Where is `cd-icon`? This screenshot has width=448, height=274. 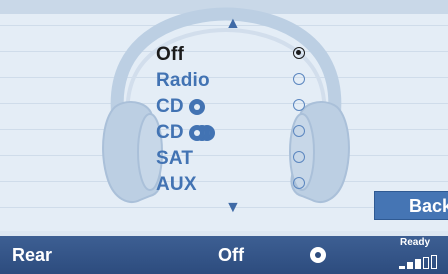 cd-icon is located at coordinates (196, 107).